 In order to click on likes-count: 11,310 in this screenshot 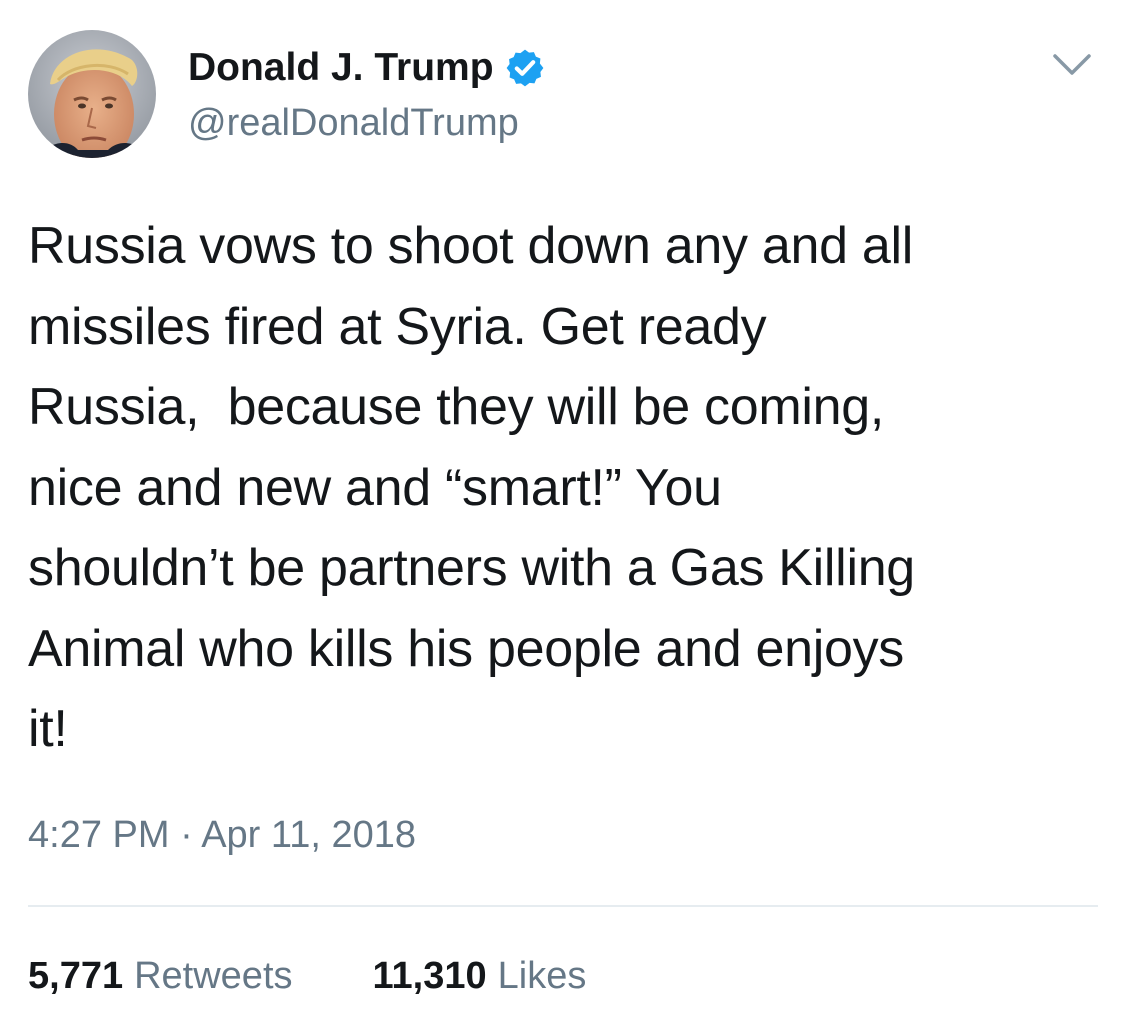, I will do `click(429, 976)`.